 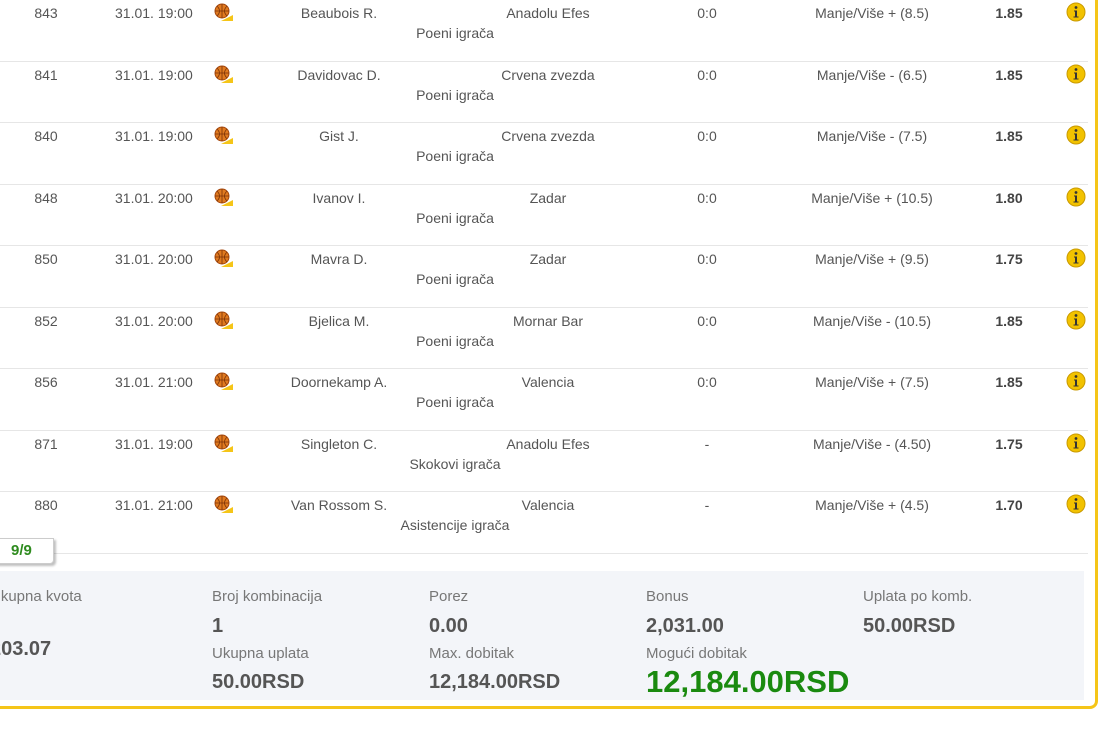 What do you see at coordinates (46, 505) in the screenshot?
I see `match-code: 880` at bounding box center [46, 505].